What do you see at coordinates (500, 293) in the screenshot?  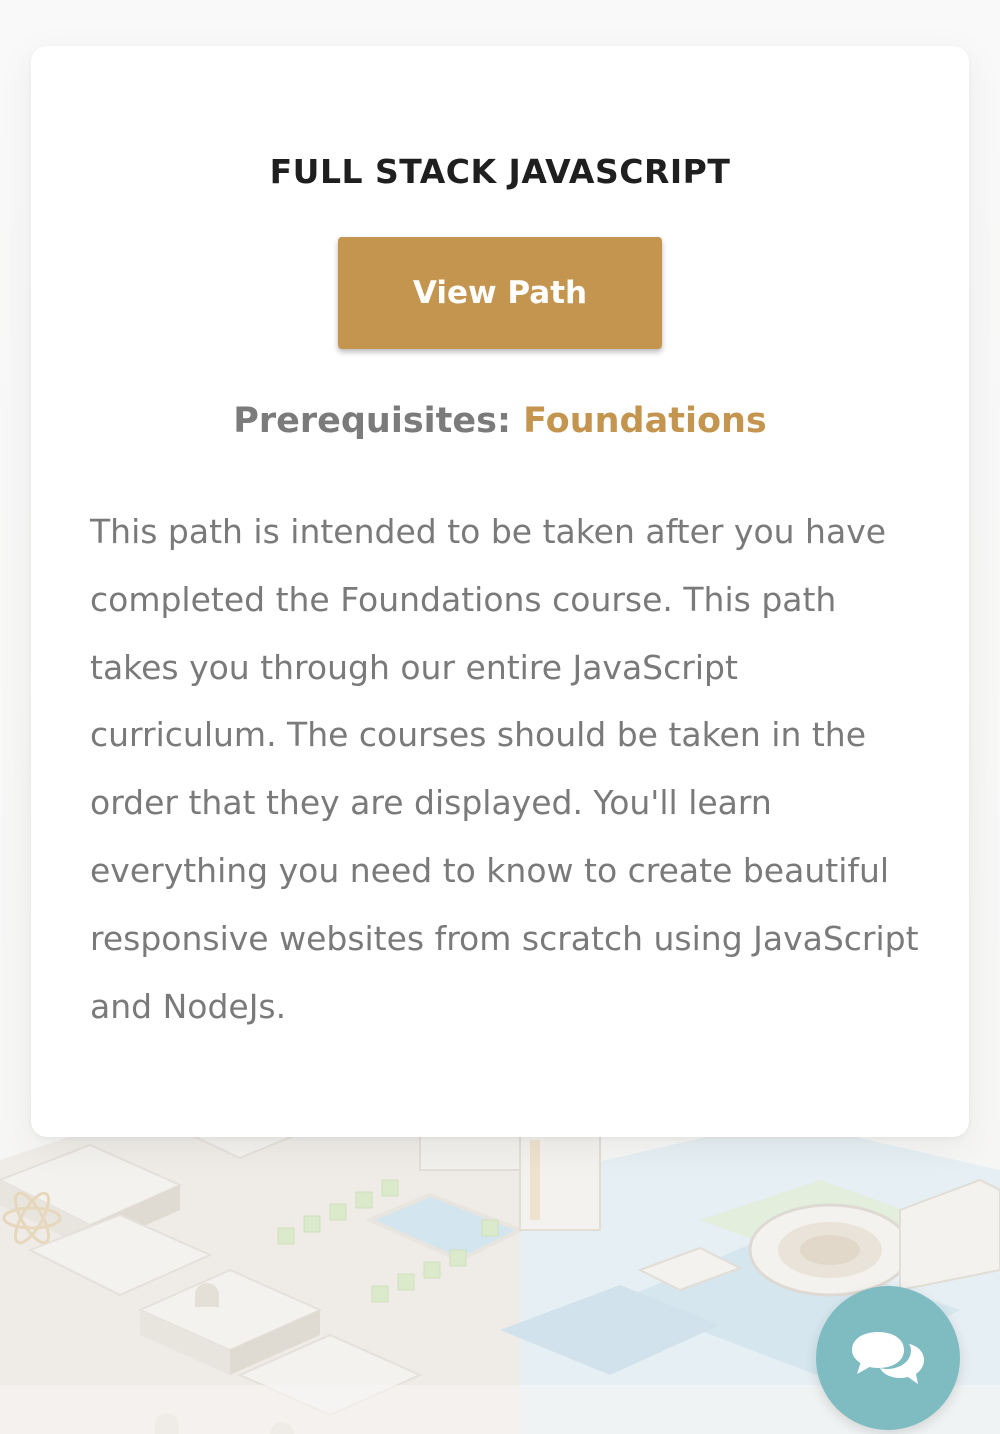 I see `view-path-button: View Path` at bounding box center [500, 293].